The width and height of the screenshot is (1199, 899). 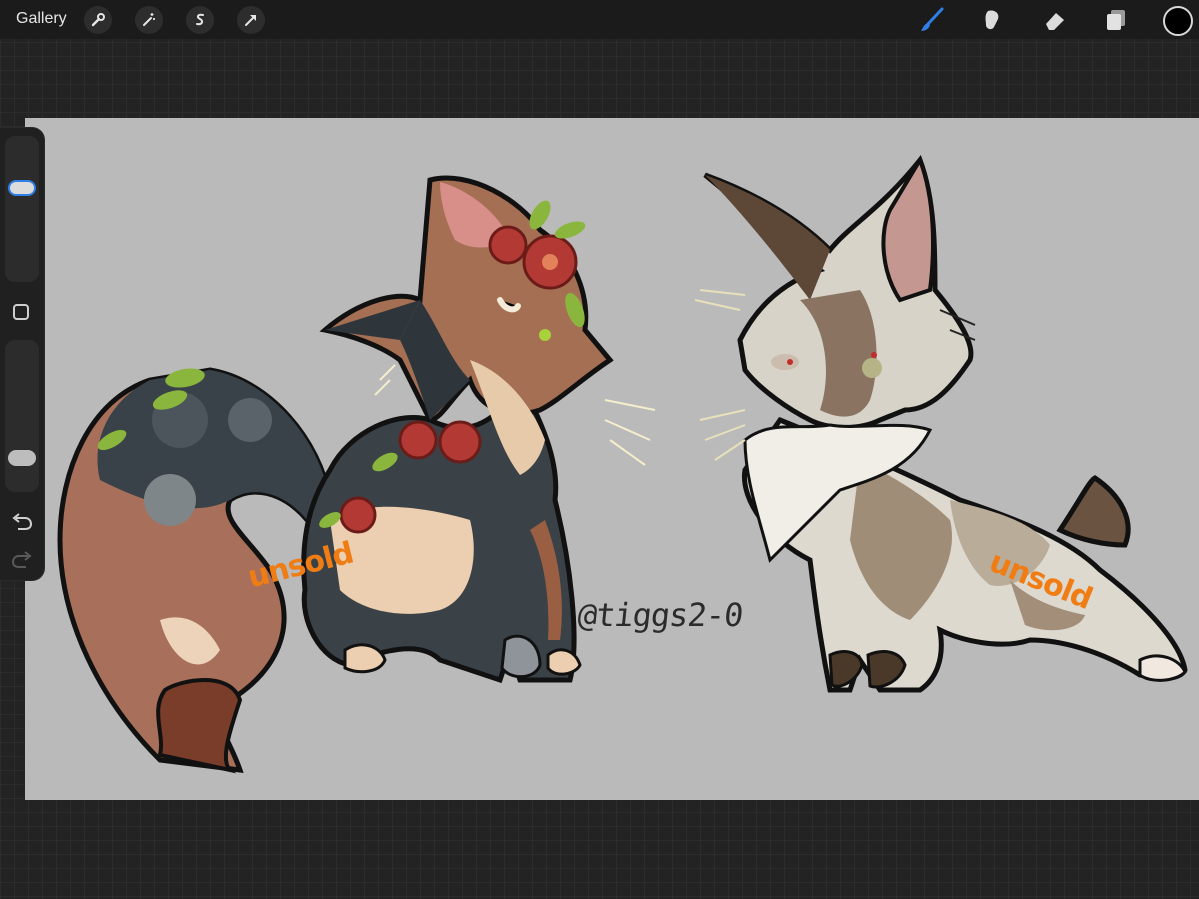 I want to click on eraser-icon, so click(x=1055, y=21).